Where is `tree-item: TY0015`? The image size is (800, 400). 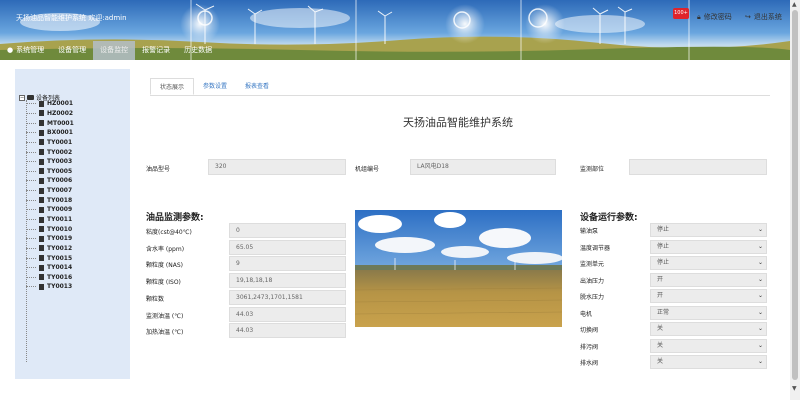
tree-item: TY0015 is located at coordinates (50, 258).